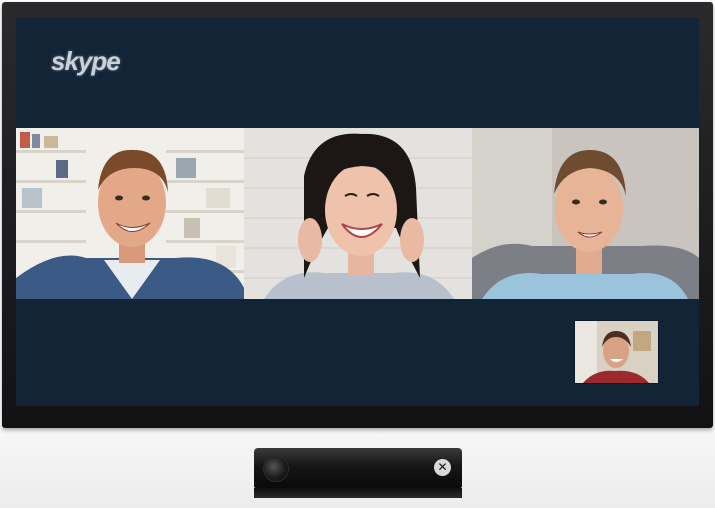 The width and height of the screenshot is (715, 508). Describe the element at coordinates (358, 468) in the screenshot. I see `sensor-body: ✕` at that location.